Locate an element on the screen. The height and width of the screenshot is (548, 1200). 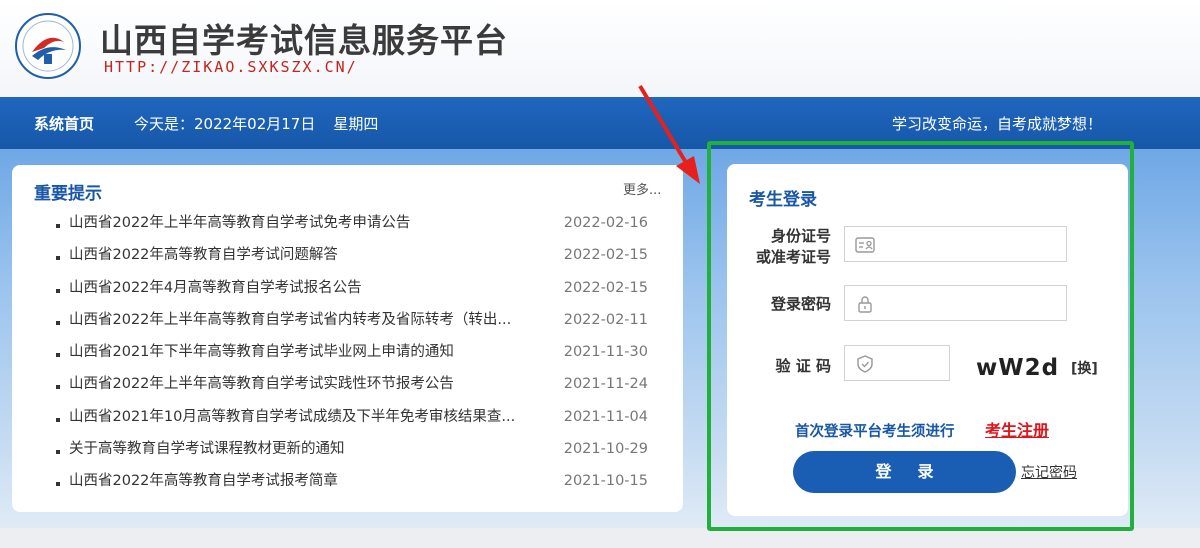
id-card-icon is located at coordinates (865, 245).